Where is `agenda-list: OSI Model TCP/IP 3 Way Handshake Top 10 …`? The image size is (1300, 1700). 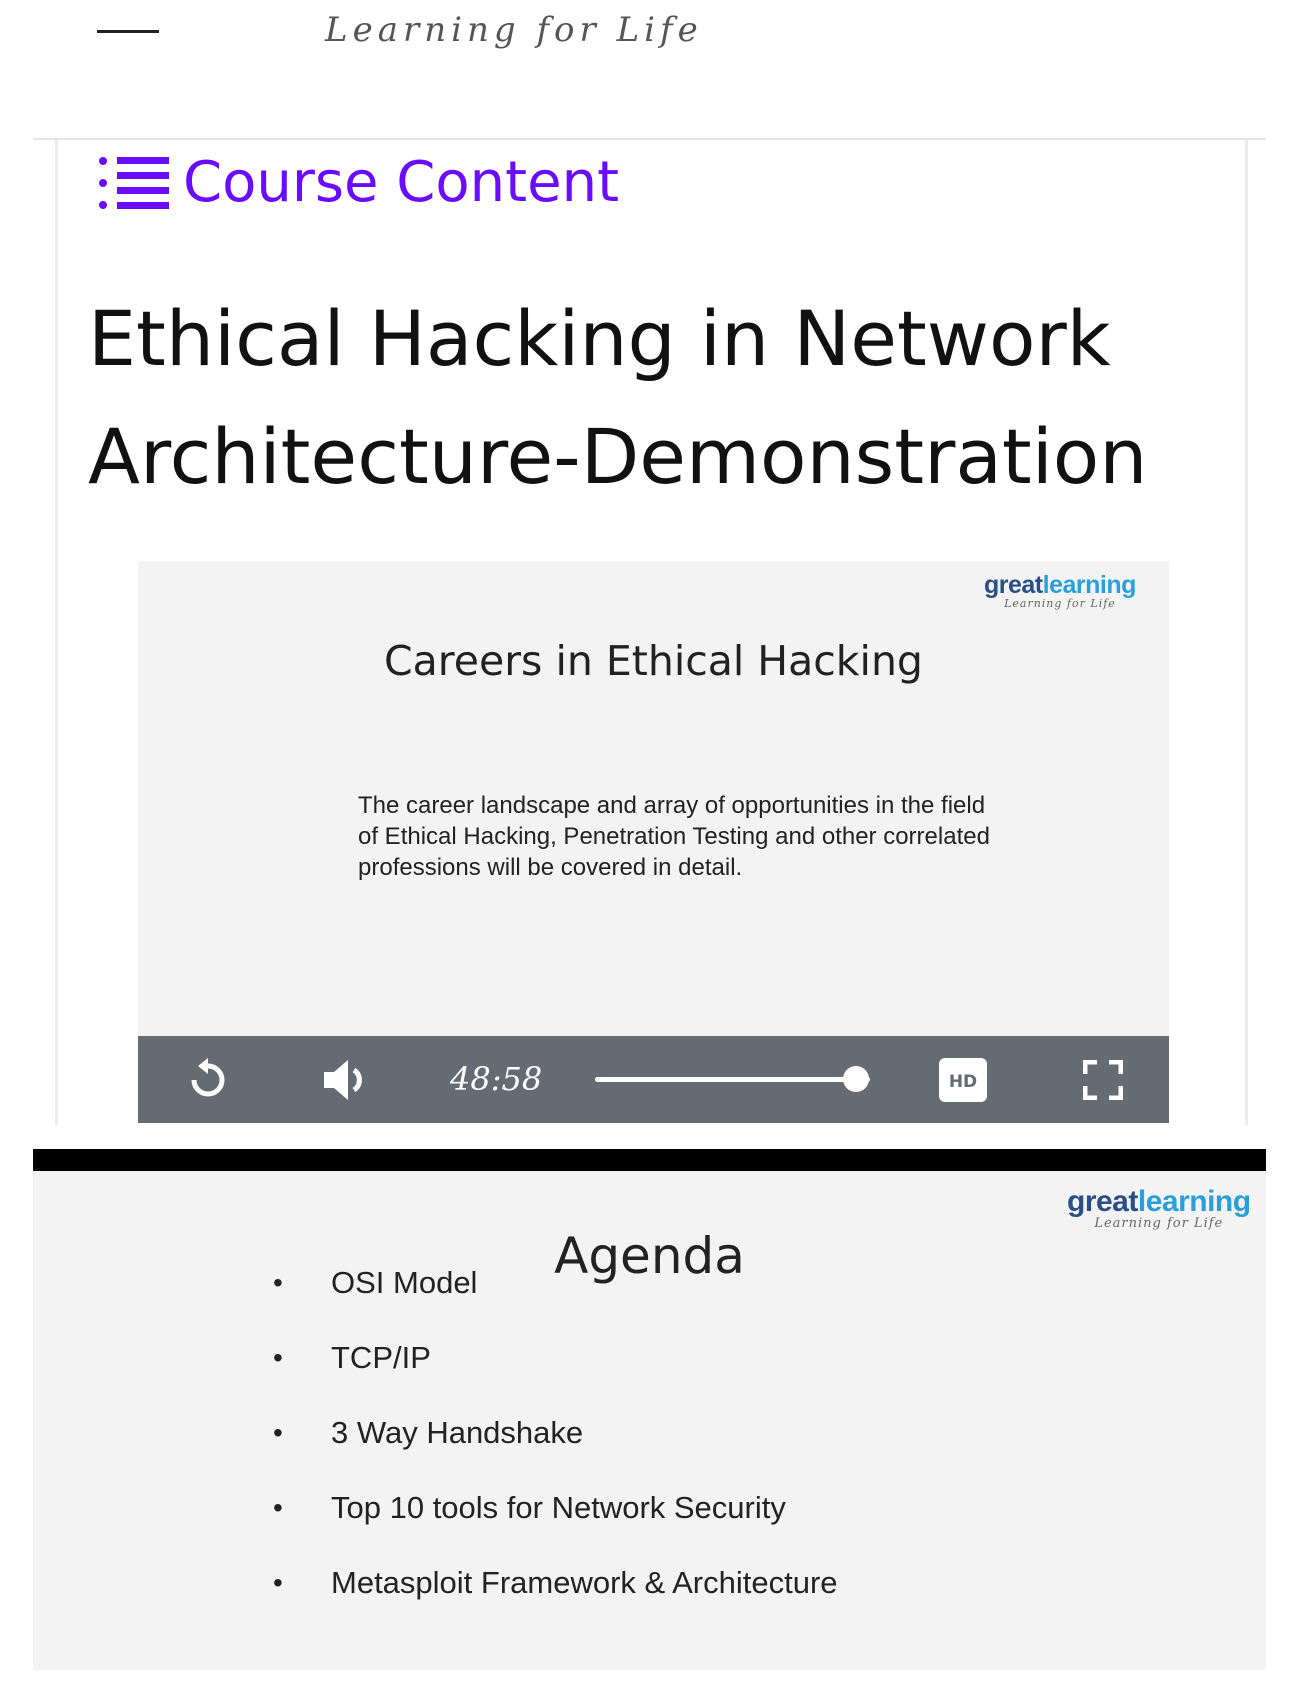
agenda-list: OSI Model TCP/IP 3 Way Handshake Top 10 … is located at coordinates (555, 1450).